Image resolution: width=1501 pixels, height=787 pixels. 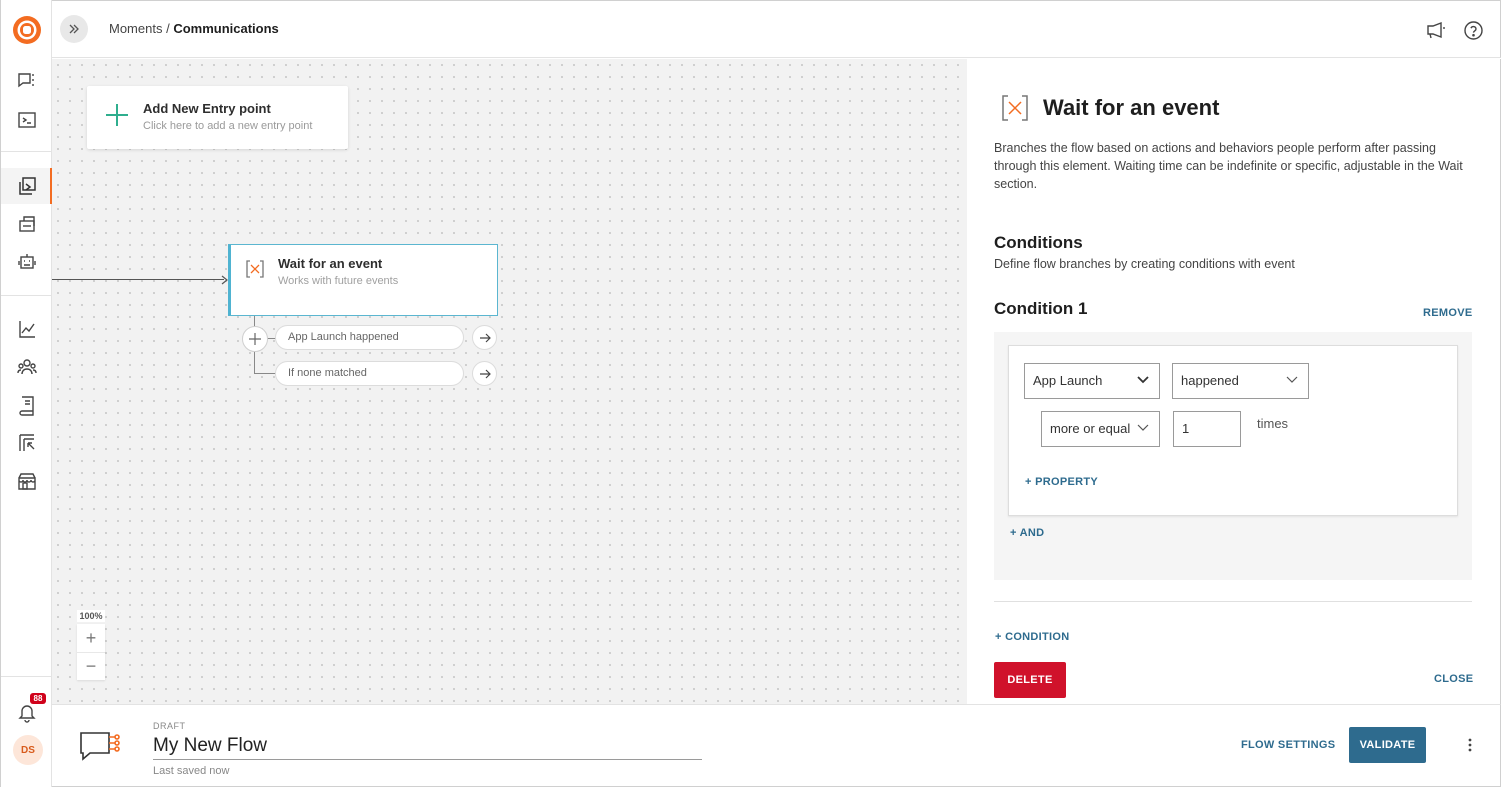 I want to click on store-icon, so click(x=27, y=481).